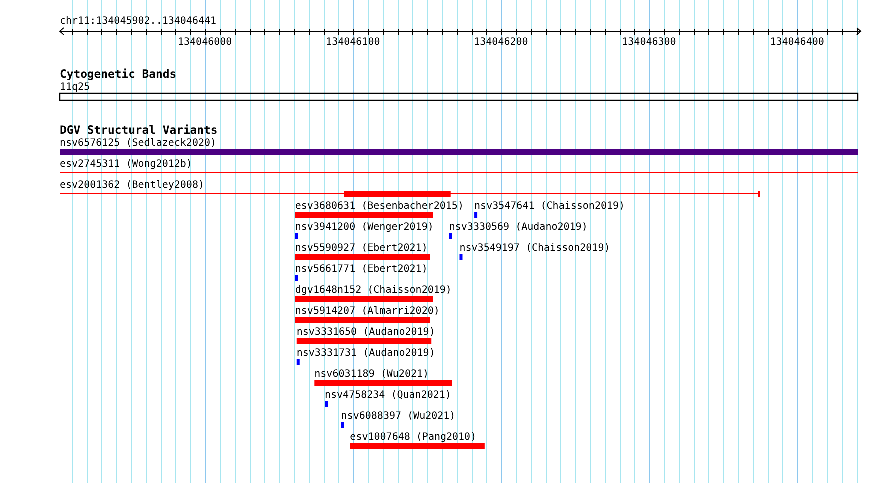 Image resolution: width=890 pixels, height=483 pixels. What do you see at coordinates (366, 332) in the screenshot?
I see `variant-label: nsv3331650 (Audano2019)` at bounding box center [366, 332].